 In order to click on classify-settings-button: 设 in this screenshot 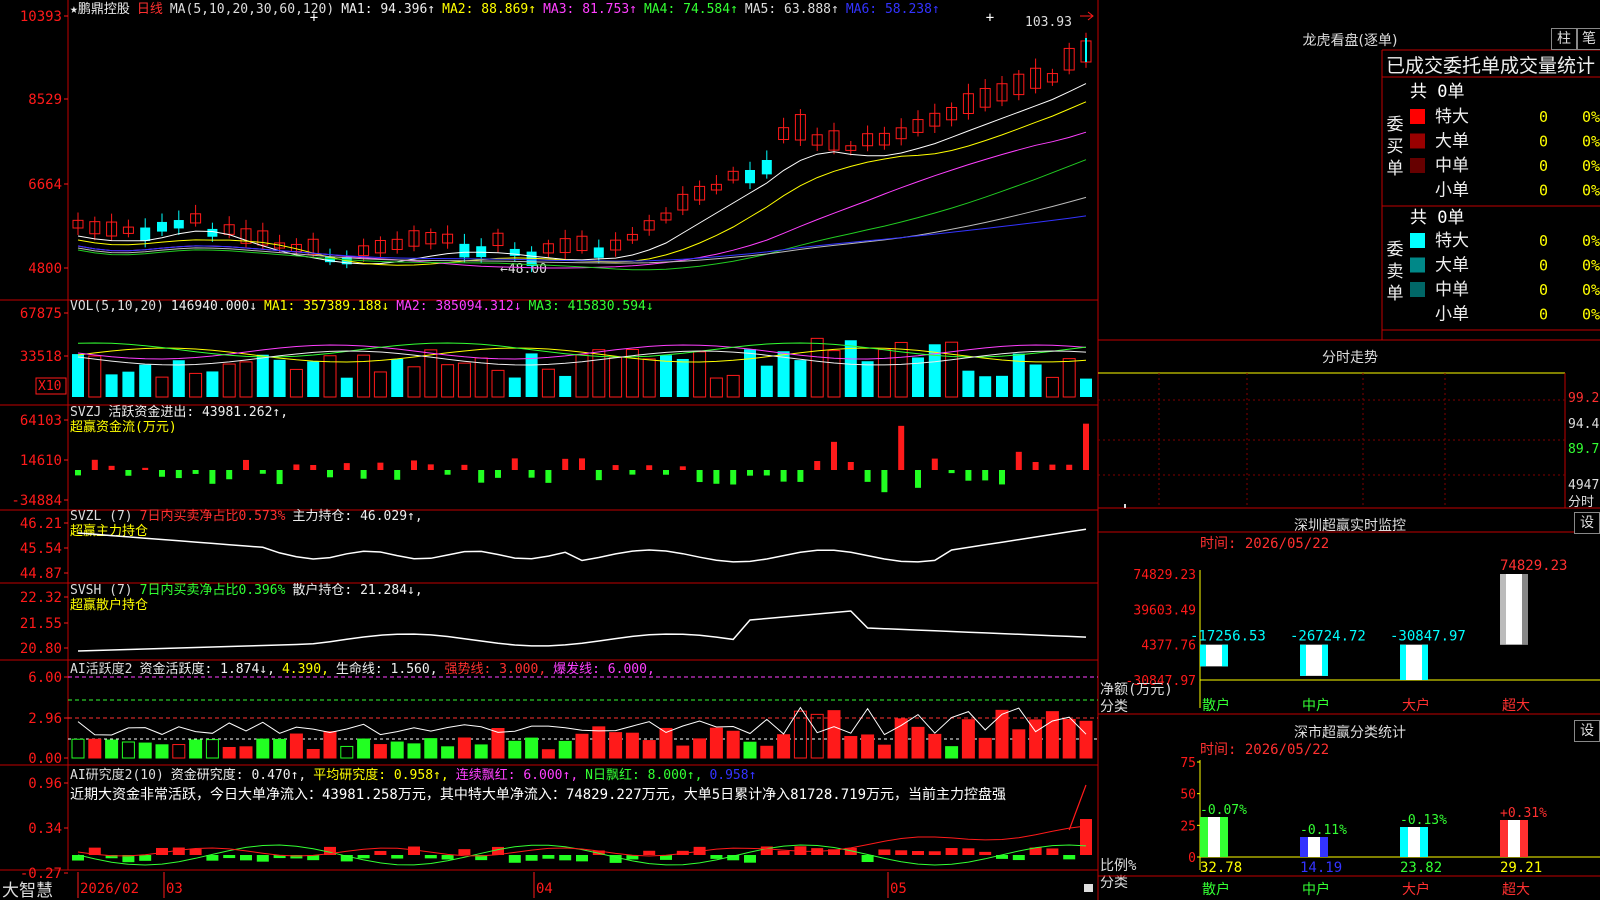, I will do `click(1587, 731)`.